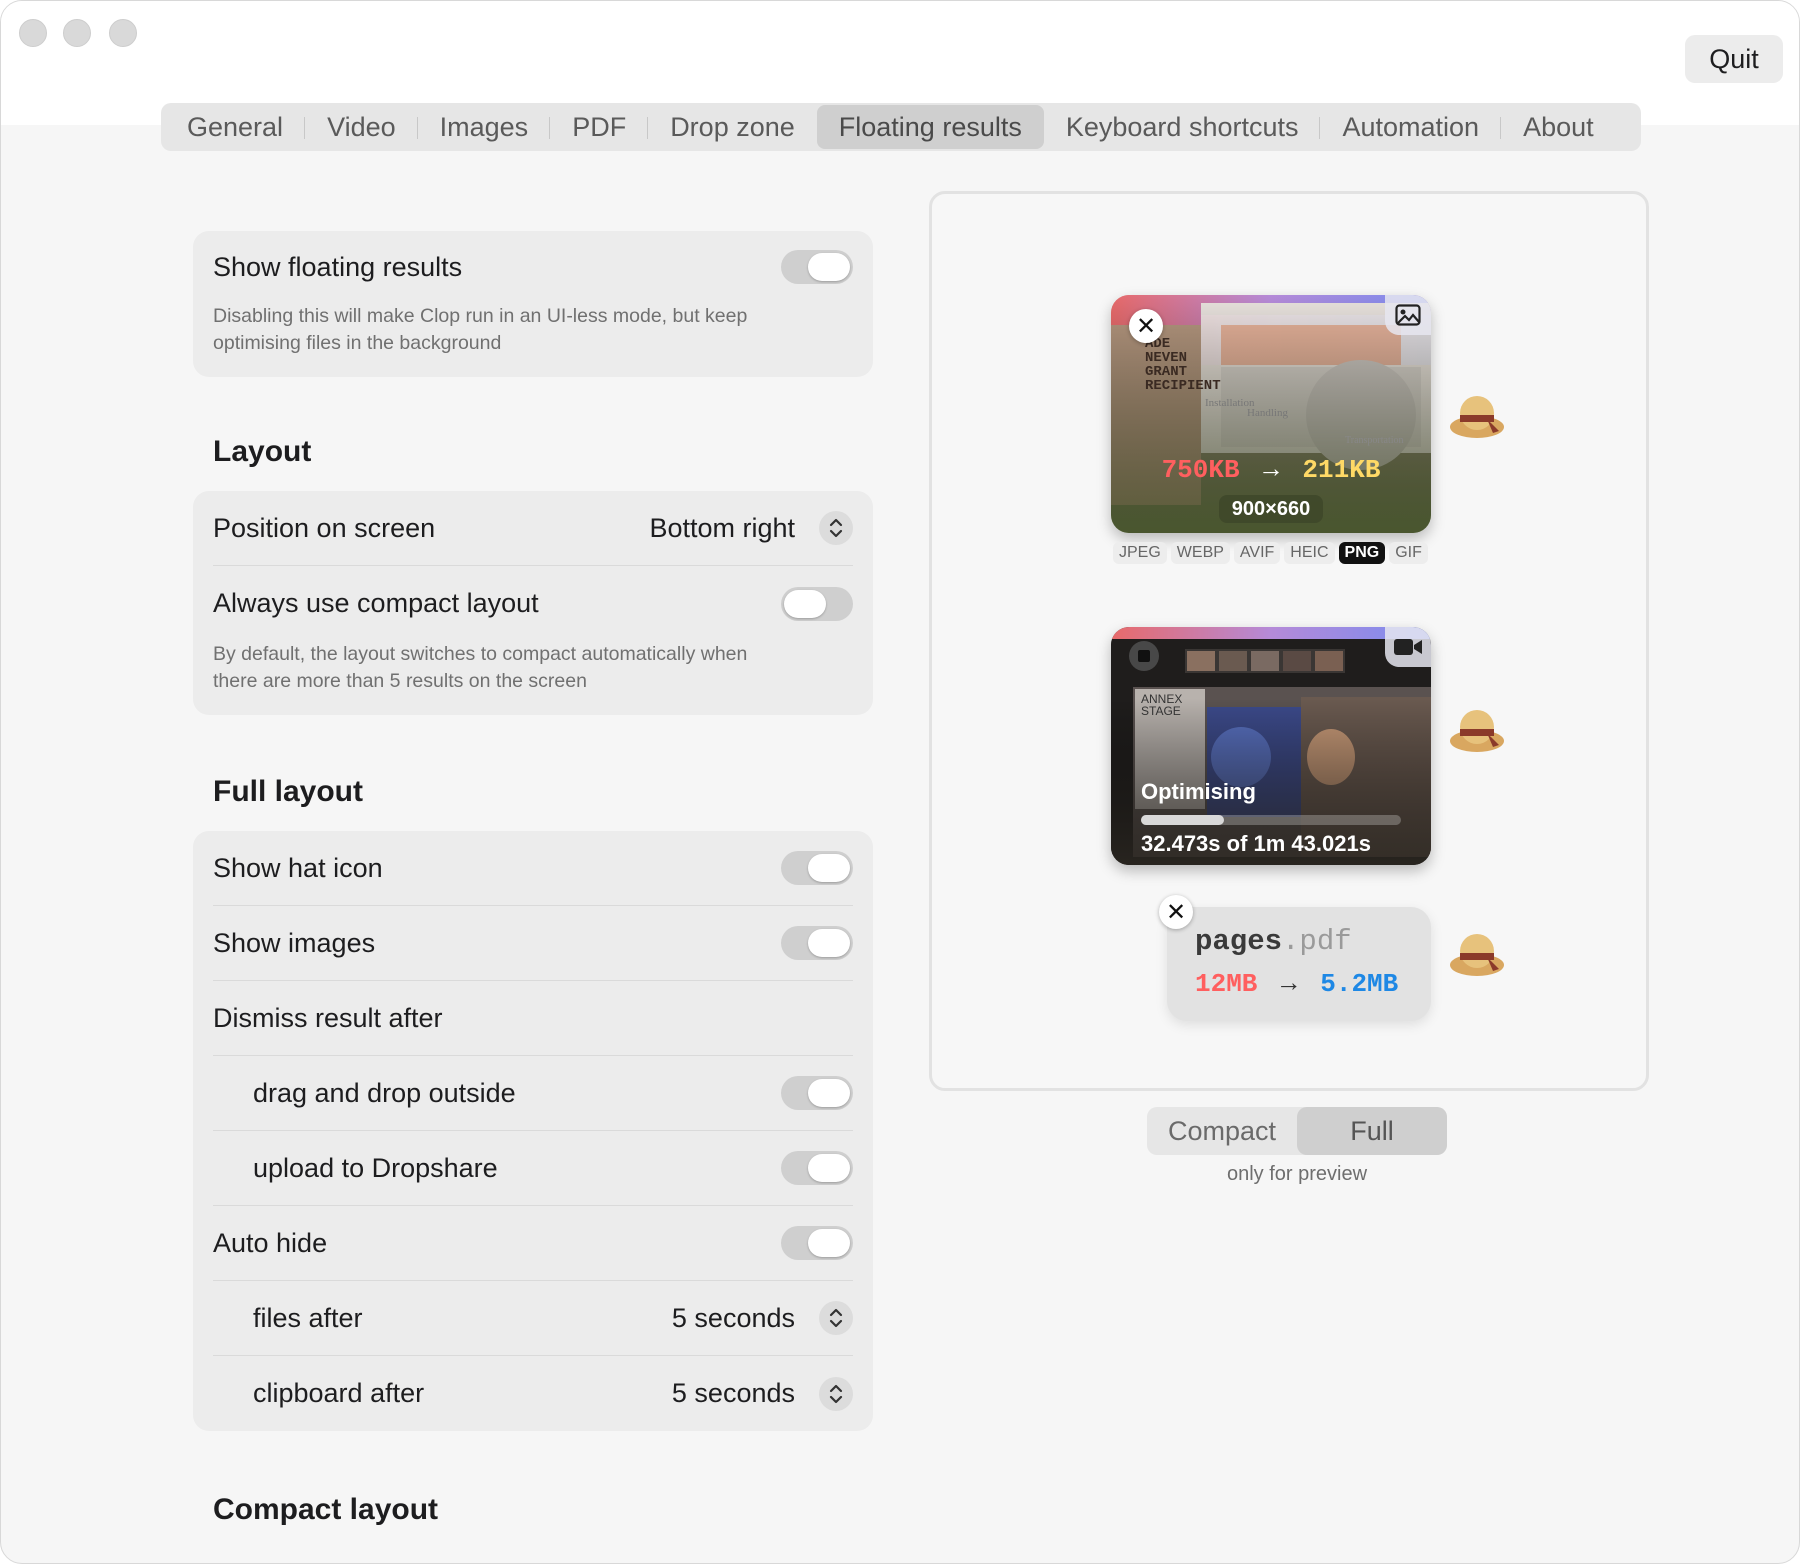  Describe the element at coordinates (338, 266) in the screenshot. I see `show-floating-label: Show floating results` at that location.